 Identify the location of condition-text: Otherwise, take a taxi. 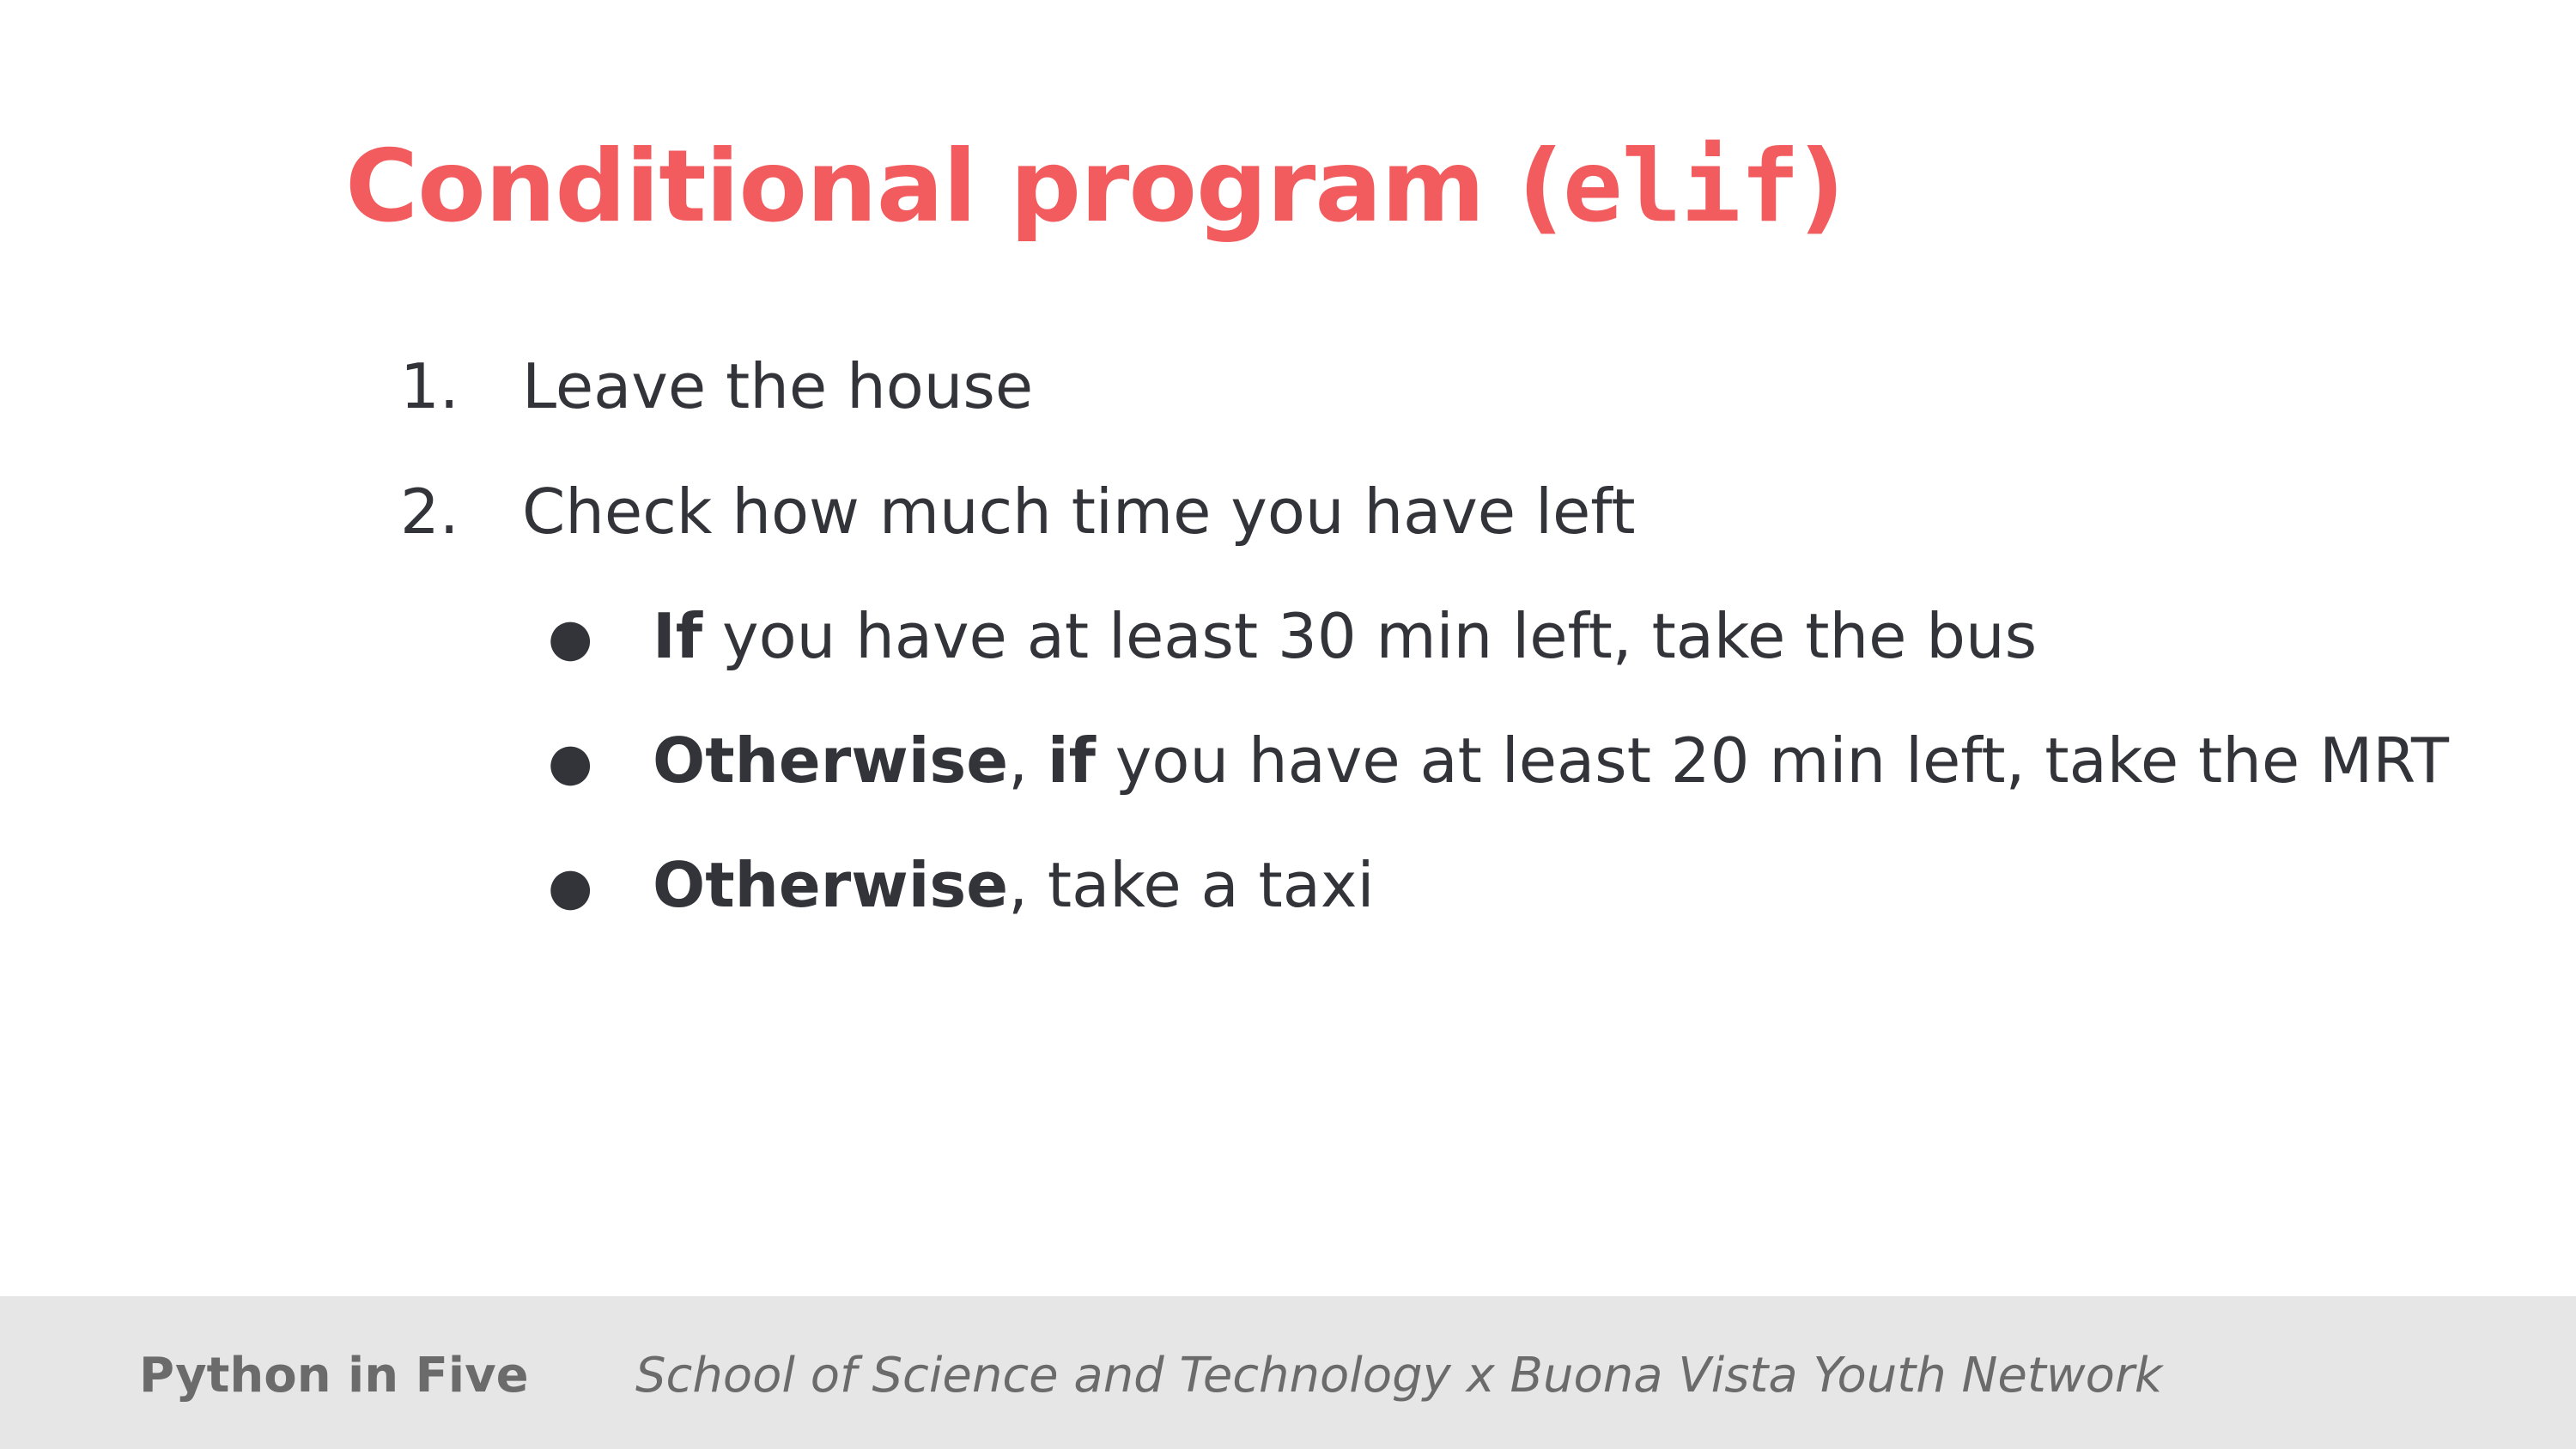
(1014, 885).